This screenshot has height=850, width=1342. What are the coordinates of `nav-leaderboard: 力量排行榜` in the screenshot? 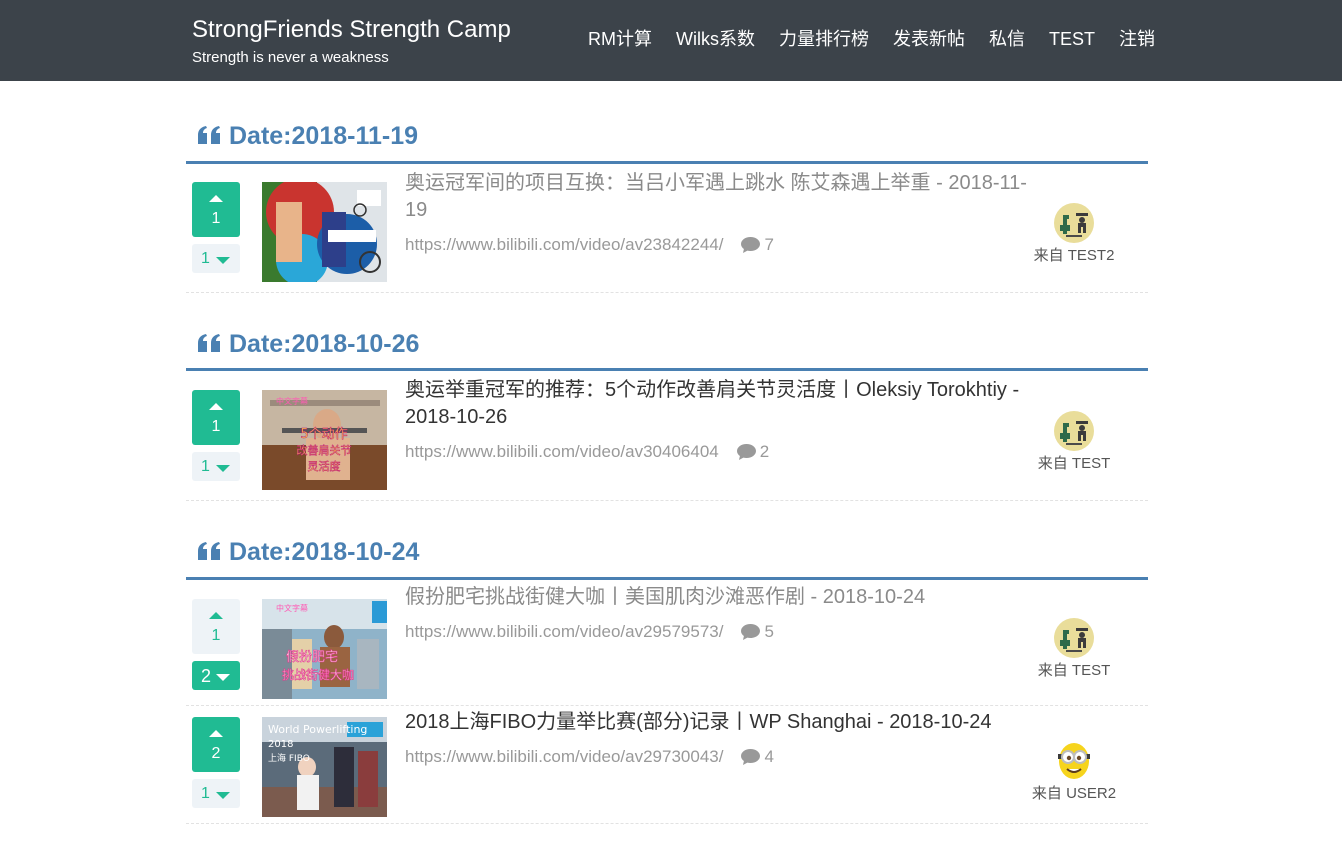 It's located at (824, 39).